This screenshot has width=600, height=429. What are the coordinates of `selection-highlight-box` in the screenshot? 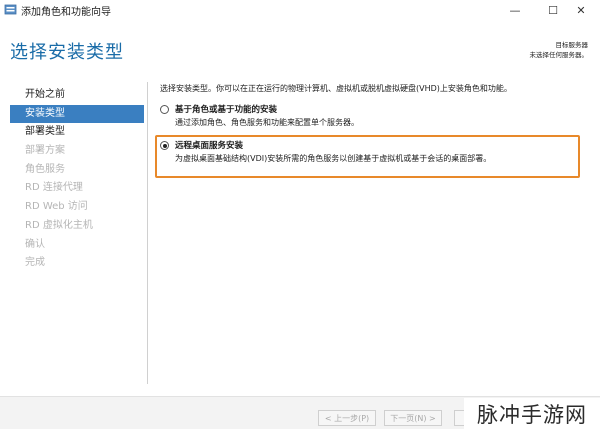 It's located at (367, 156).